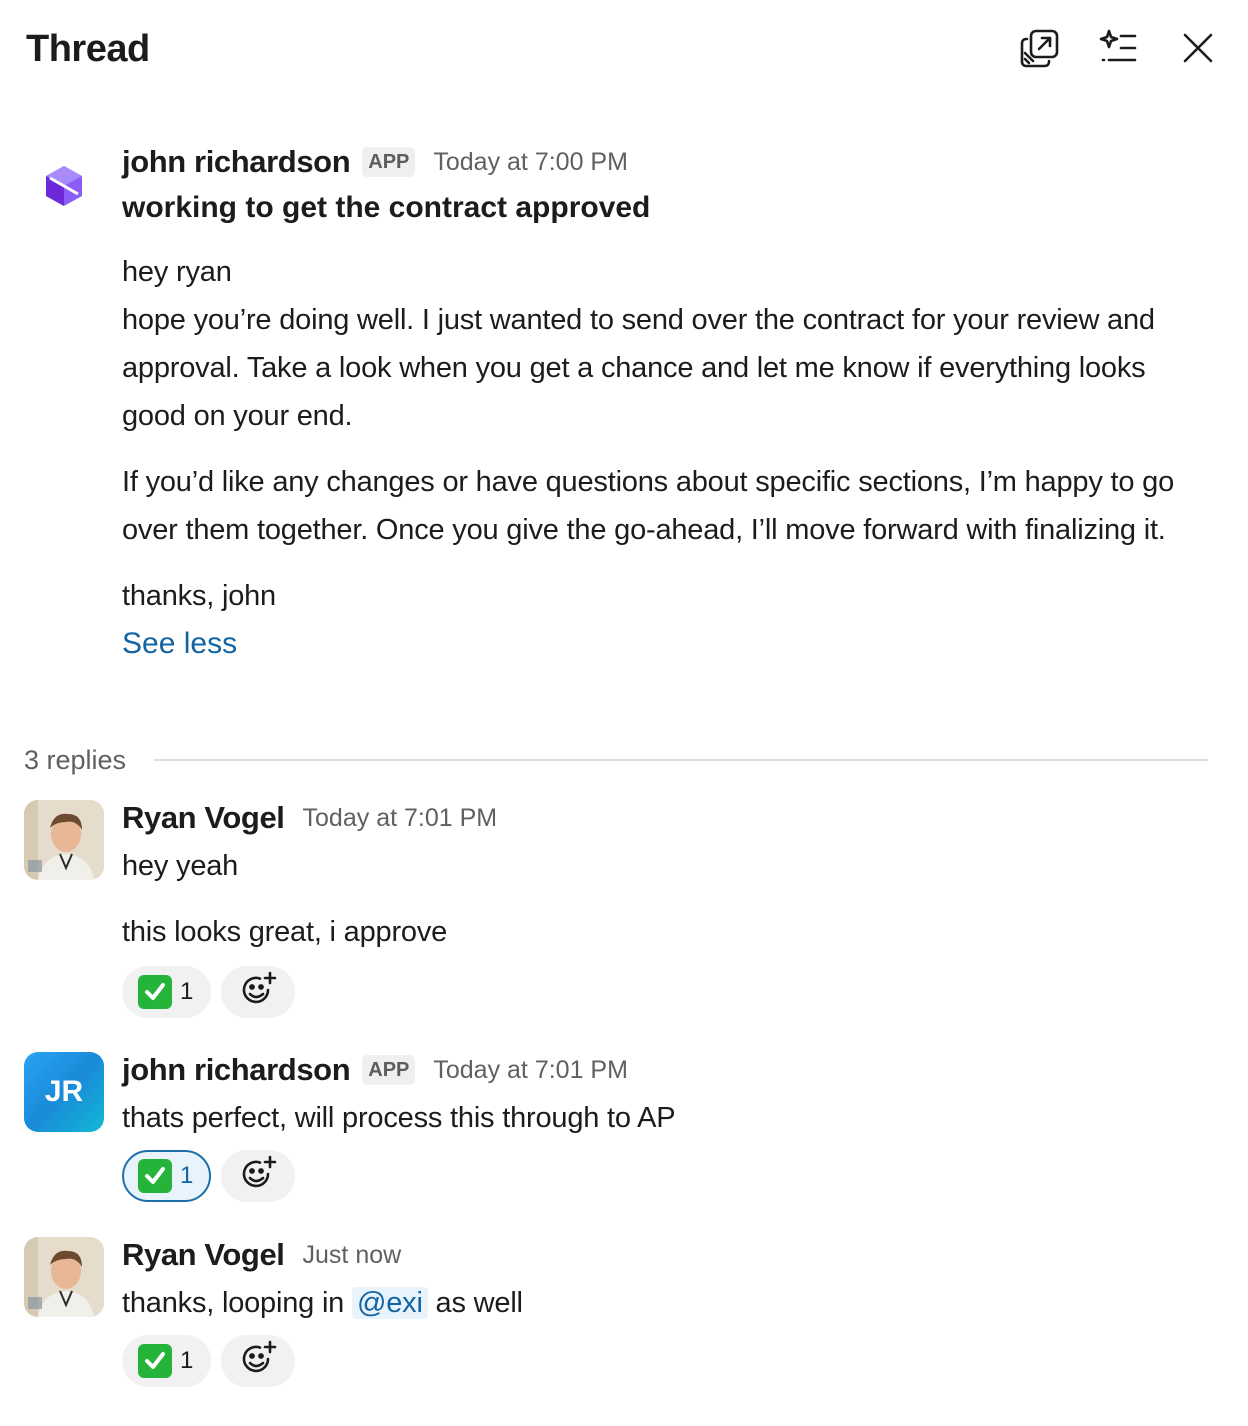 This screenshot has width=1248, height=1426. Describe the element at coordinates (285, 932) in the screenshot. I see `message-text: this looks great, i approve` at that location.